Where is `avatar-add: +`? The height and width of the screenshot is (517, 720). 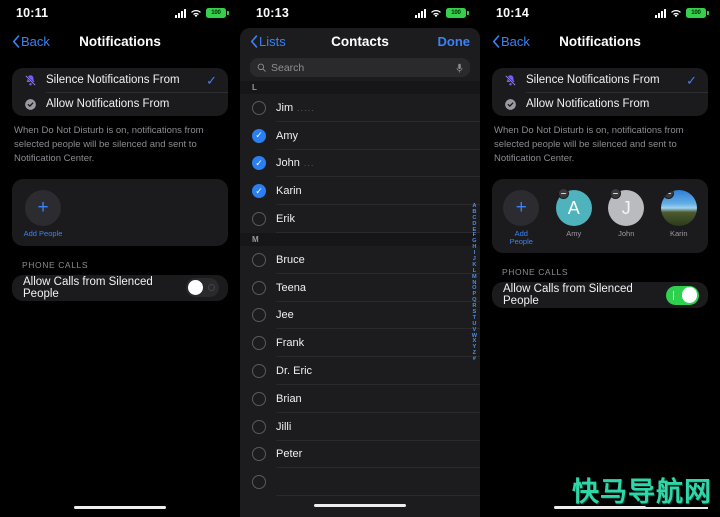 avatar-add: + is located at coordinates (521, 208).